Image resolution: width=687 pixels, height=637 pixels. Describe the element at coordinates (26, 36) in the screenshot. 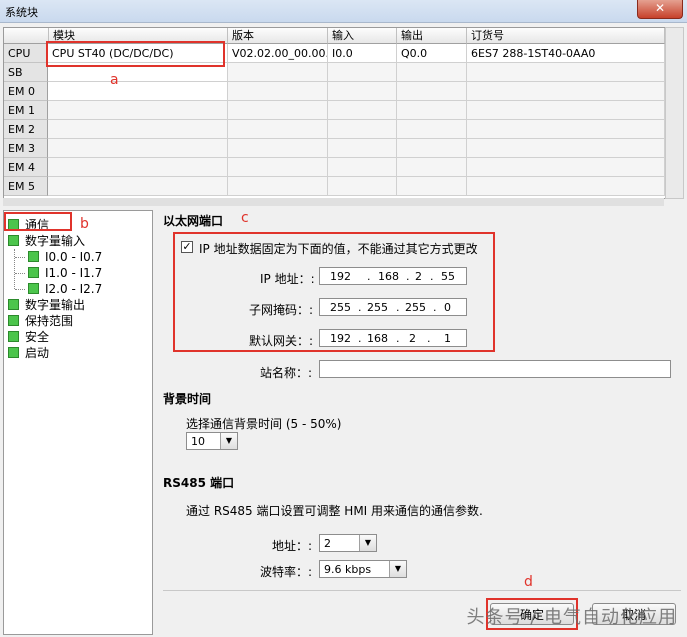

I see `table-header-corner` at that location.